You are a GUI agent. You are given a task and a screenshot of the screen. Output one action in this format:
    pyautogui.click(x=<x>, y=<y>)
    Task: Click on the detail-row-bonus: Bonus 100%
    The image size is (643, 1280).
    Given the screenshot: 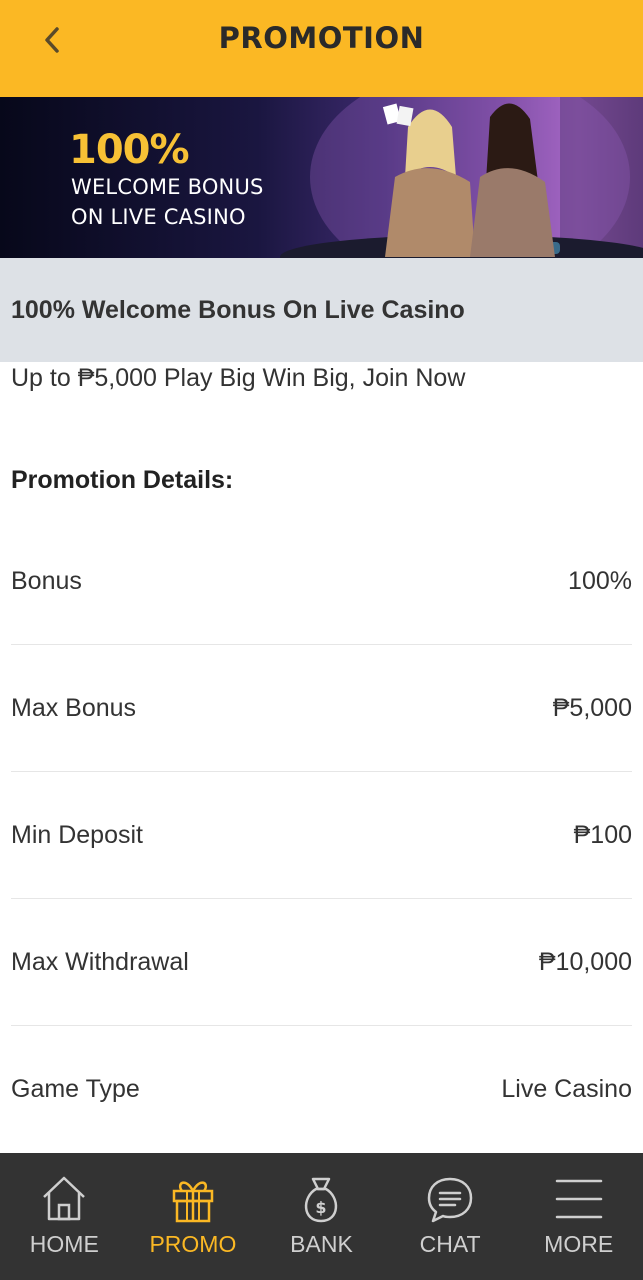 What is the action you would take?
    pyautogui.click(x=321, y=581)
    